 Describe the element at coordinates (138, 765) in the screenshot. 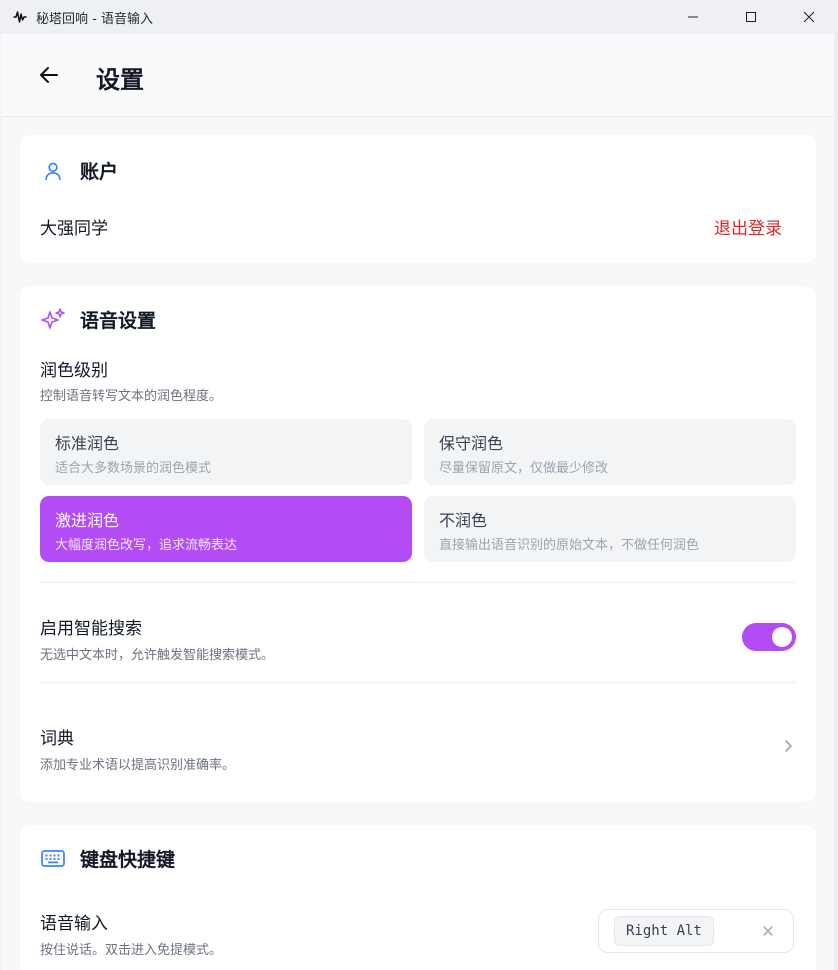

I see `dictionary-description: 添加专业术语以提高识别准确率。` at that location.